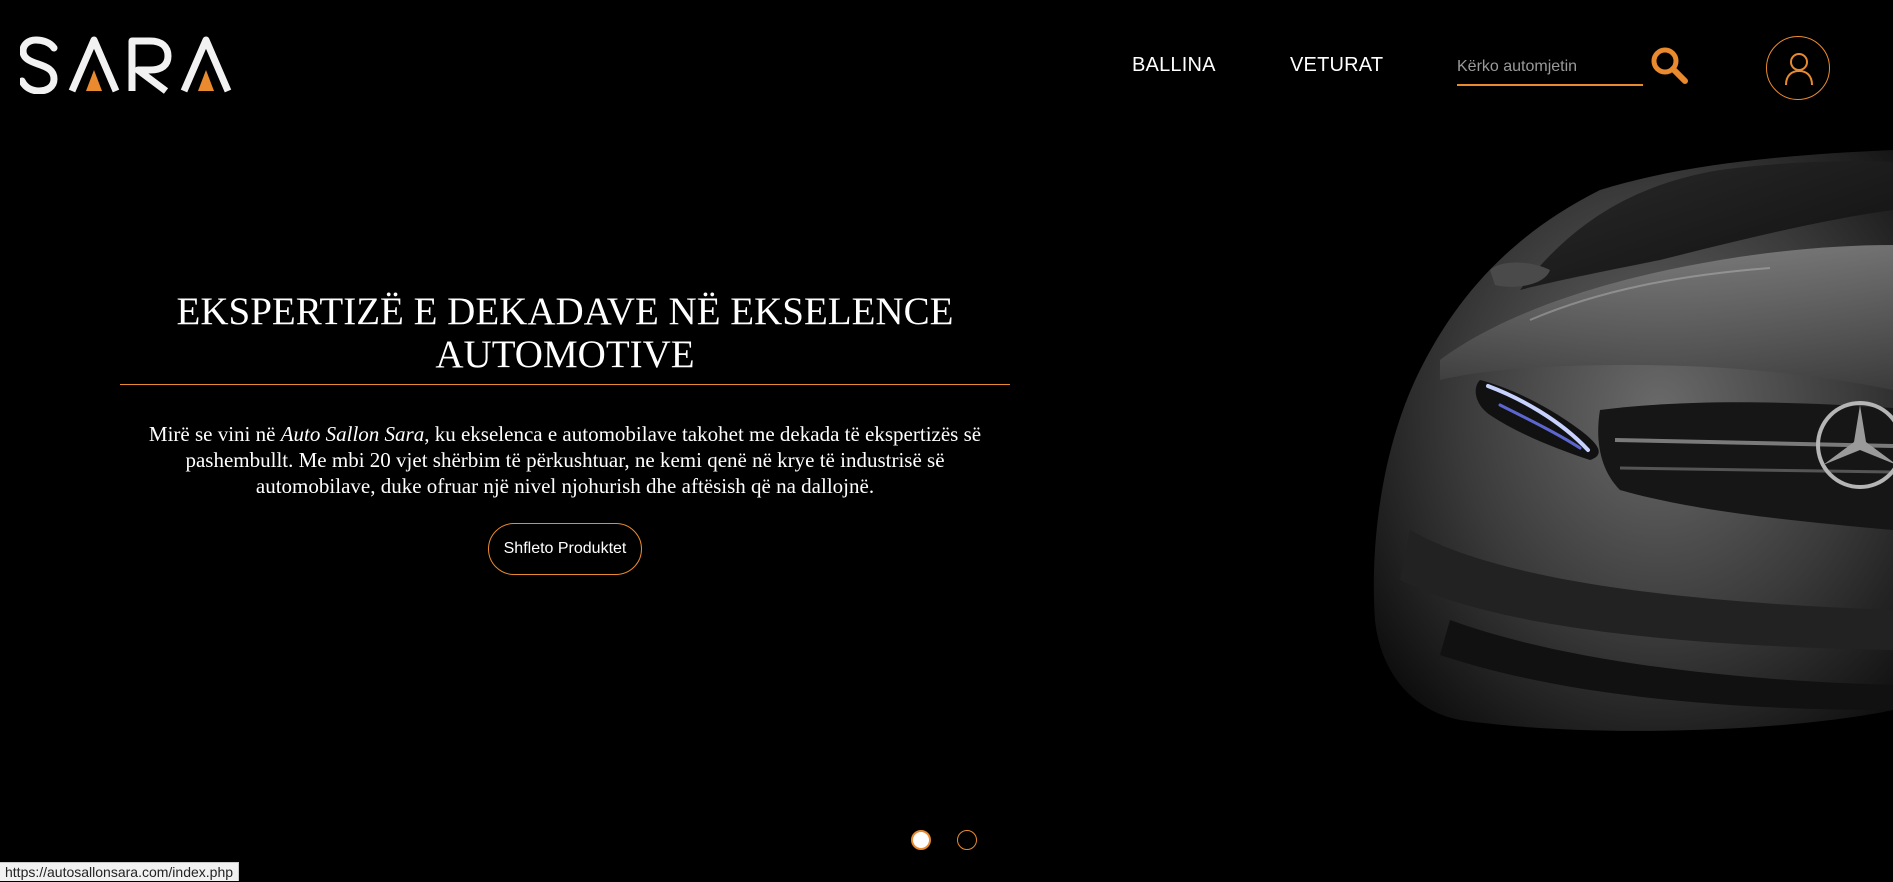 The width and height of the screenshot is (1893, 882). I want to click on browse-products-button: Shfleto Produktet, so click(565, 549).